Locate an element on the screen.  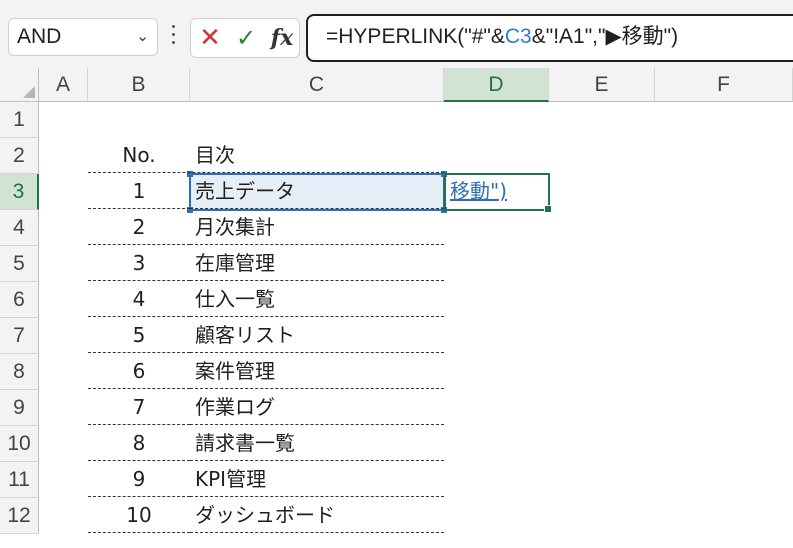
column-header-d: D is located at coordinates (496, 85).